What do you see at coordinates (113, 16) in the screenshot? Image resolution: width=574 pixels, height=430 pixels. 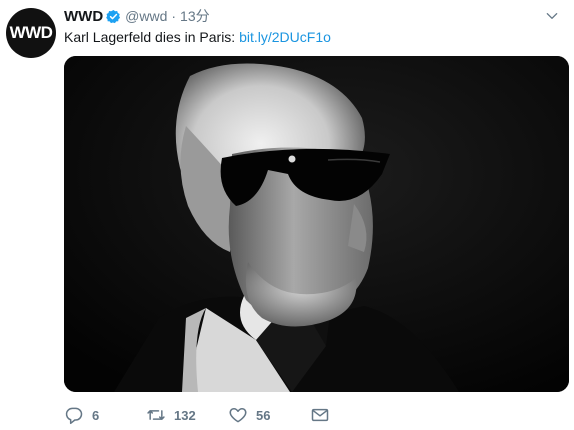 I see `verified-badge-icon` at bounding box center [113, 16].